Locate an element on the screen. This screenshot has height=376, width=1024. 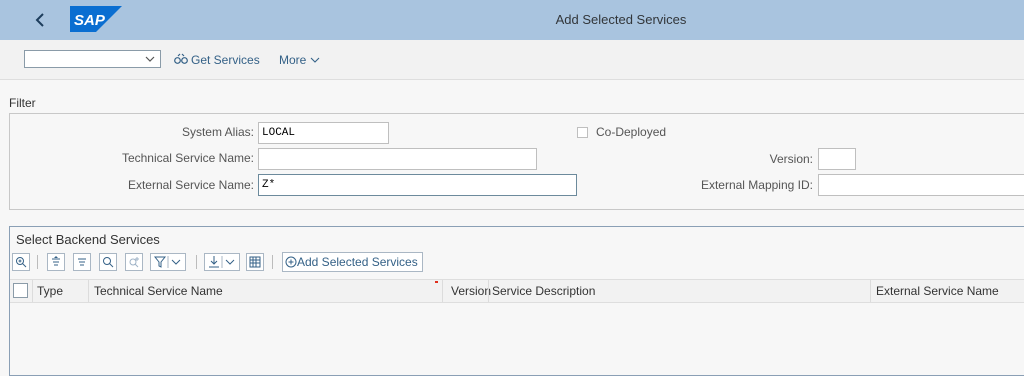
sort-ascending-icon is located at coordinates (56, 262).